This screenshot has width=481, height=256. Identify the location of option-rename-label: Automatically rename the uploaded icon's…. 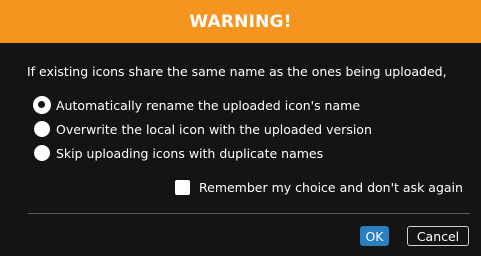
(208, 105).